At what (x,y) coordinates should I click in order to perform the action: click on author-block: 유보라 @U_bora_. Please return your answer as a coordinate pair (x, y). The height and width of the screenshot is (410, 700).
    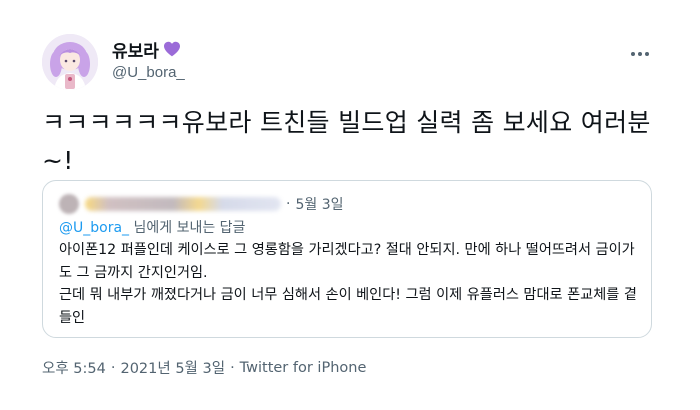
    Looking at the image, I should click on (148, 59).